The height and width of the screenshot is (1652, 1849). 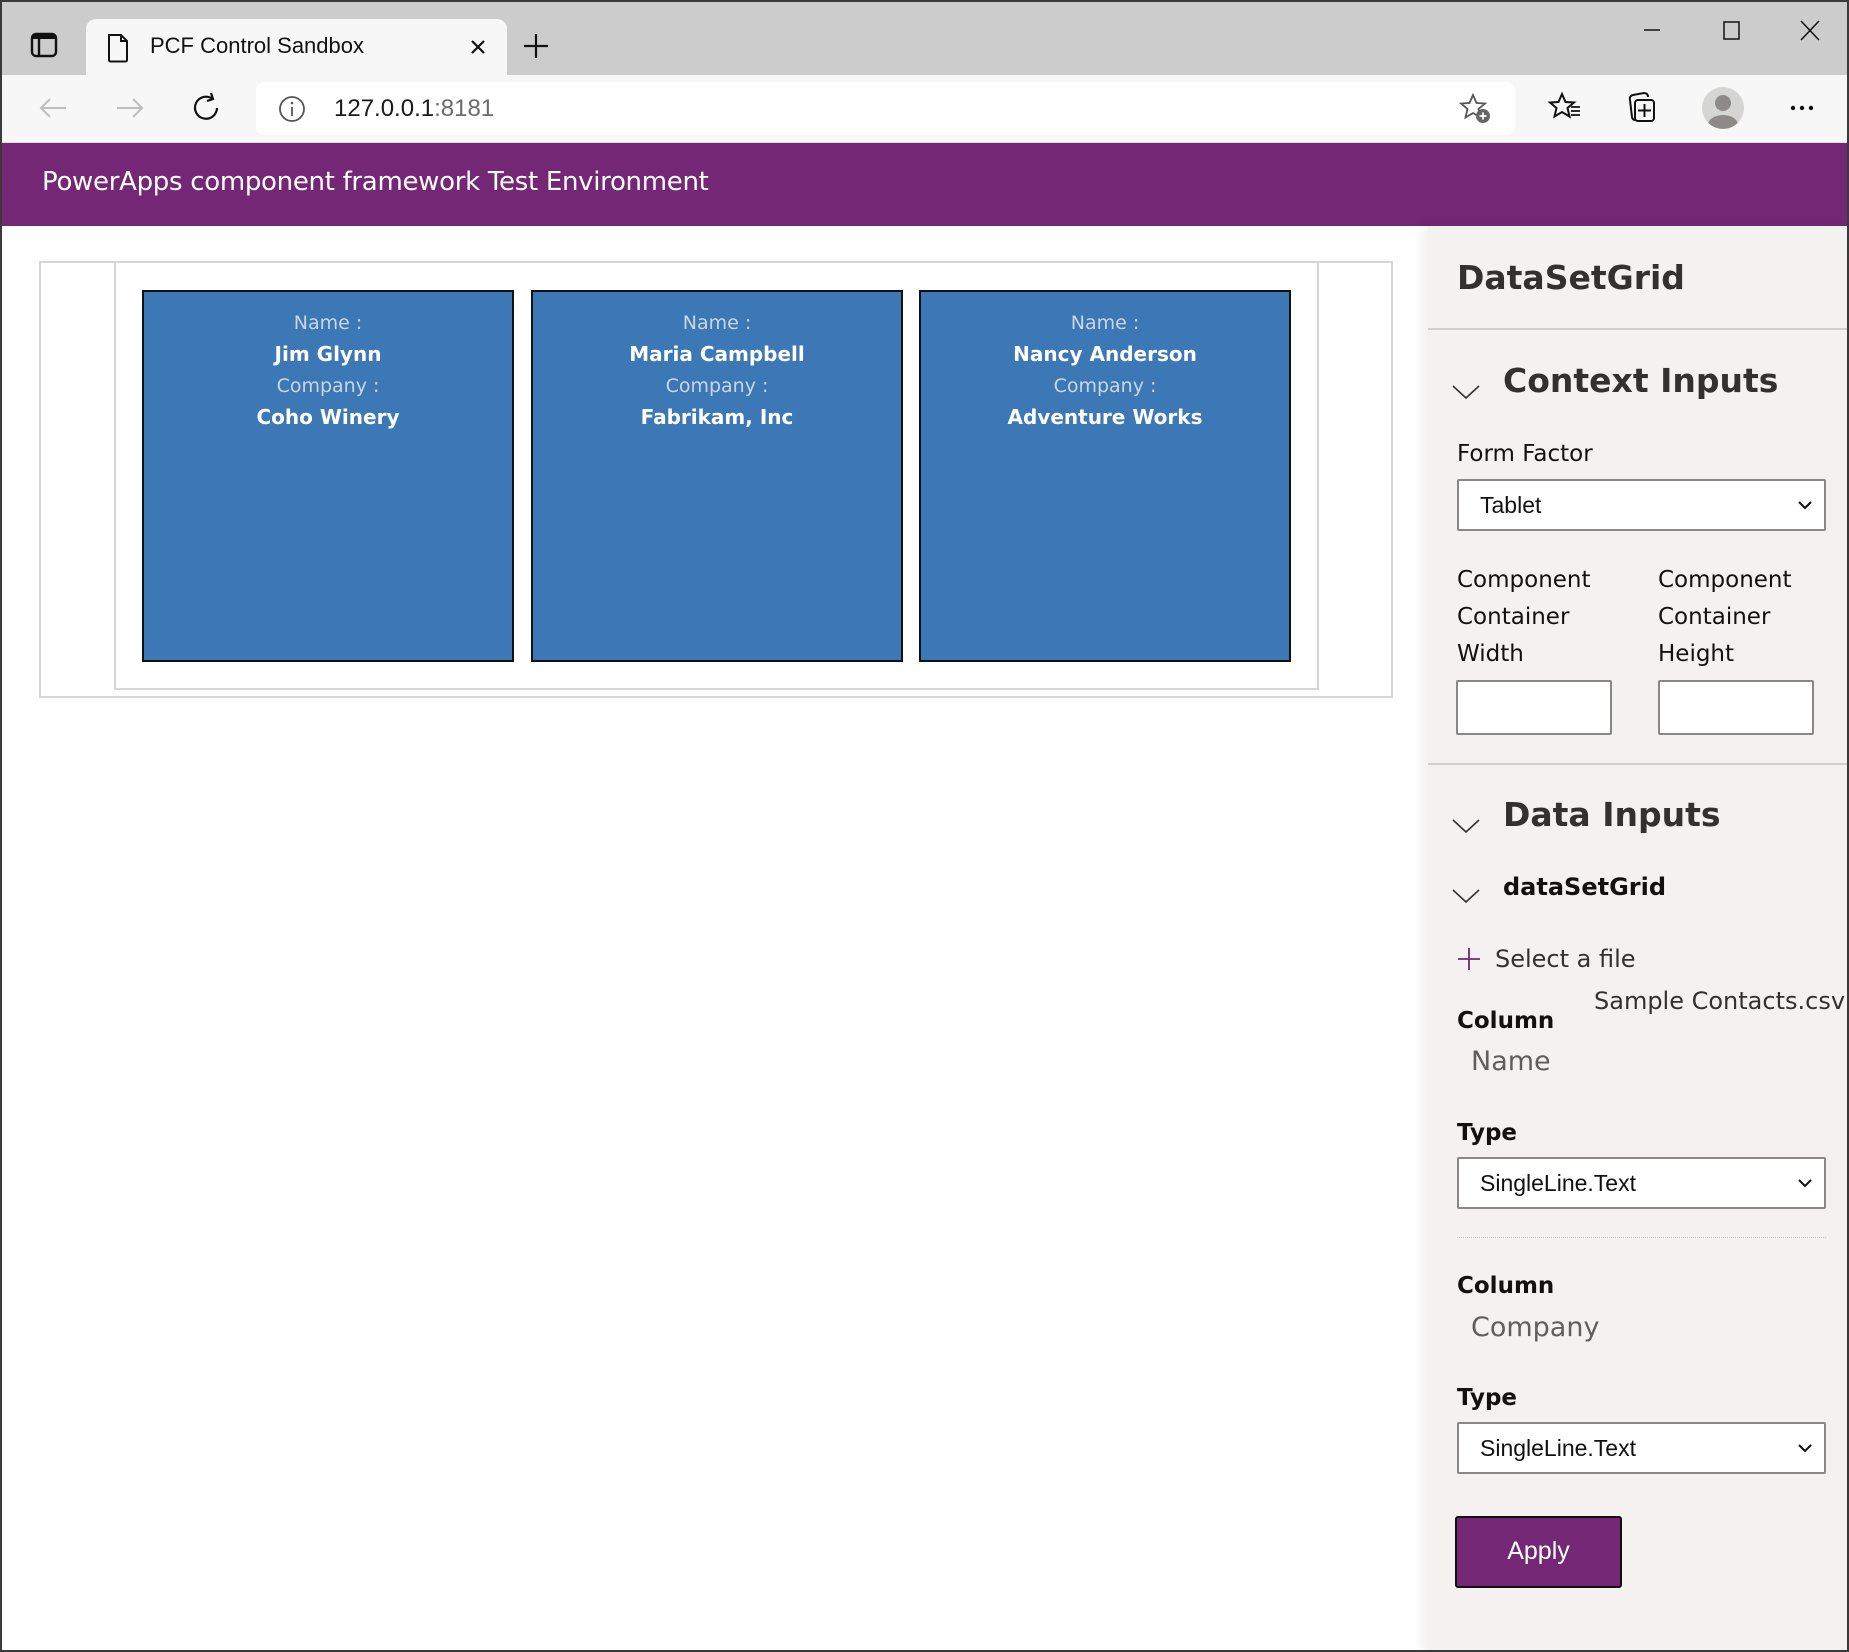 I want to click on apply-button: Apply, so click(x=1538, y=1552).